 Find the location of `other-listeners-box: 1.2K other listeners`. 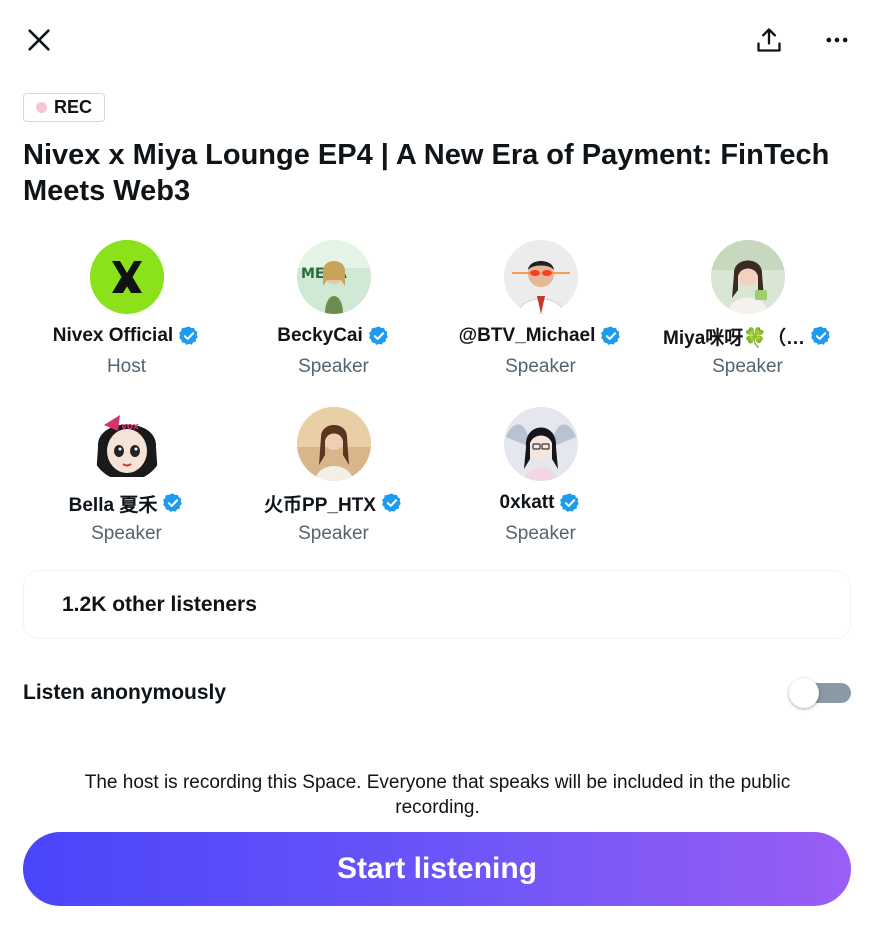

other-listeners-box: 1.2K other listeners is located at coordinates (437, 604).